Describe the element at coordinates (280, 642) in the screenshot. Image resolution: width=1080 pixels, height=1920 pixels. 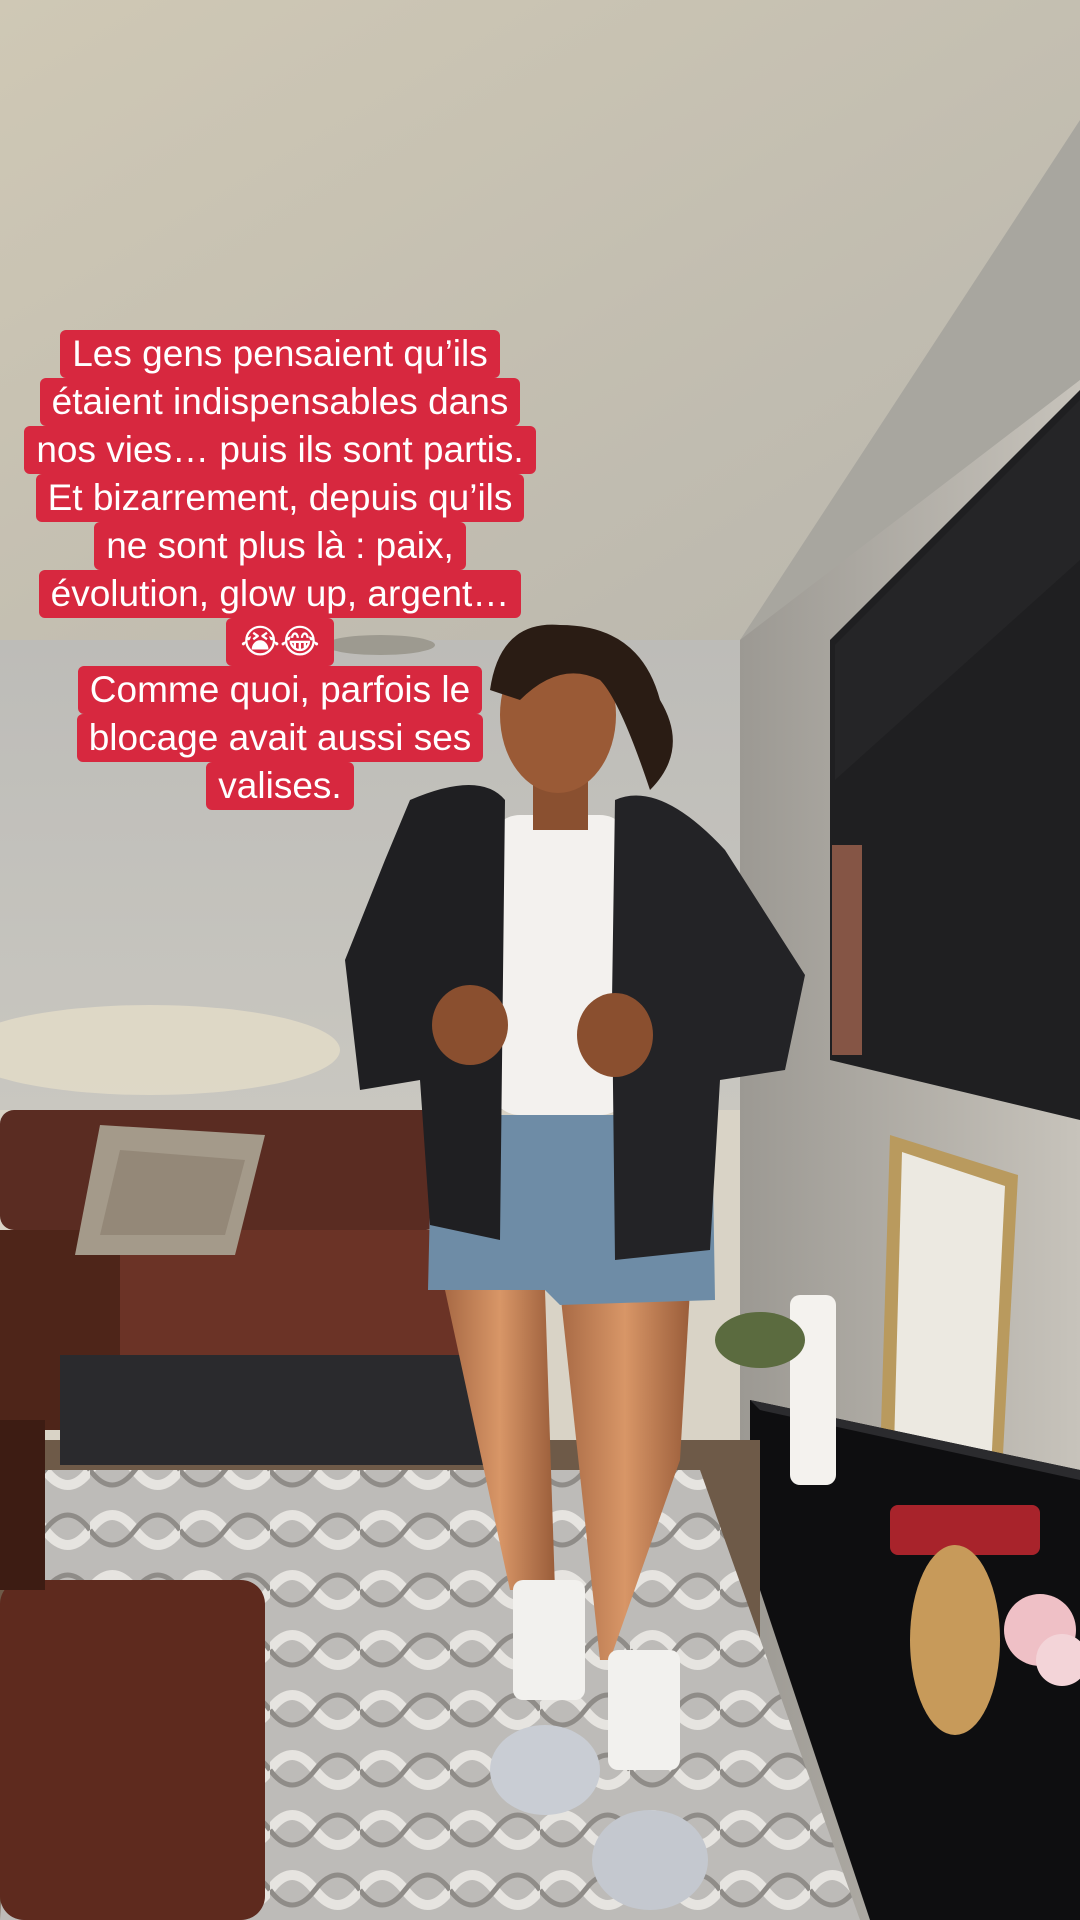
I see `caption-emoji-line: 😭😂` at that location.